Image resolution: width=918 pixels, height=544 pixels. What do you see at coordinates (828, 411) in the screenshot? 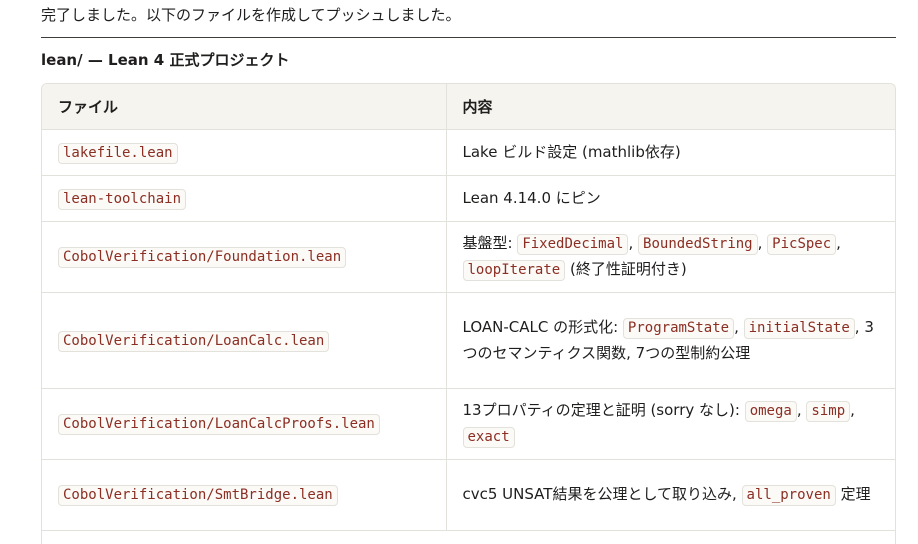
I see `inline-code: simp` at bounding box center [828, 411].